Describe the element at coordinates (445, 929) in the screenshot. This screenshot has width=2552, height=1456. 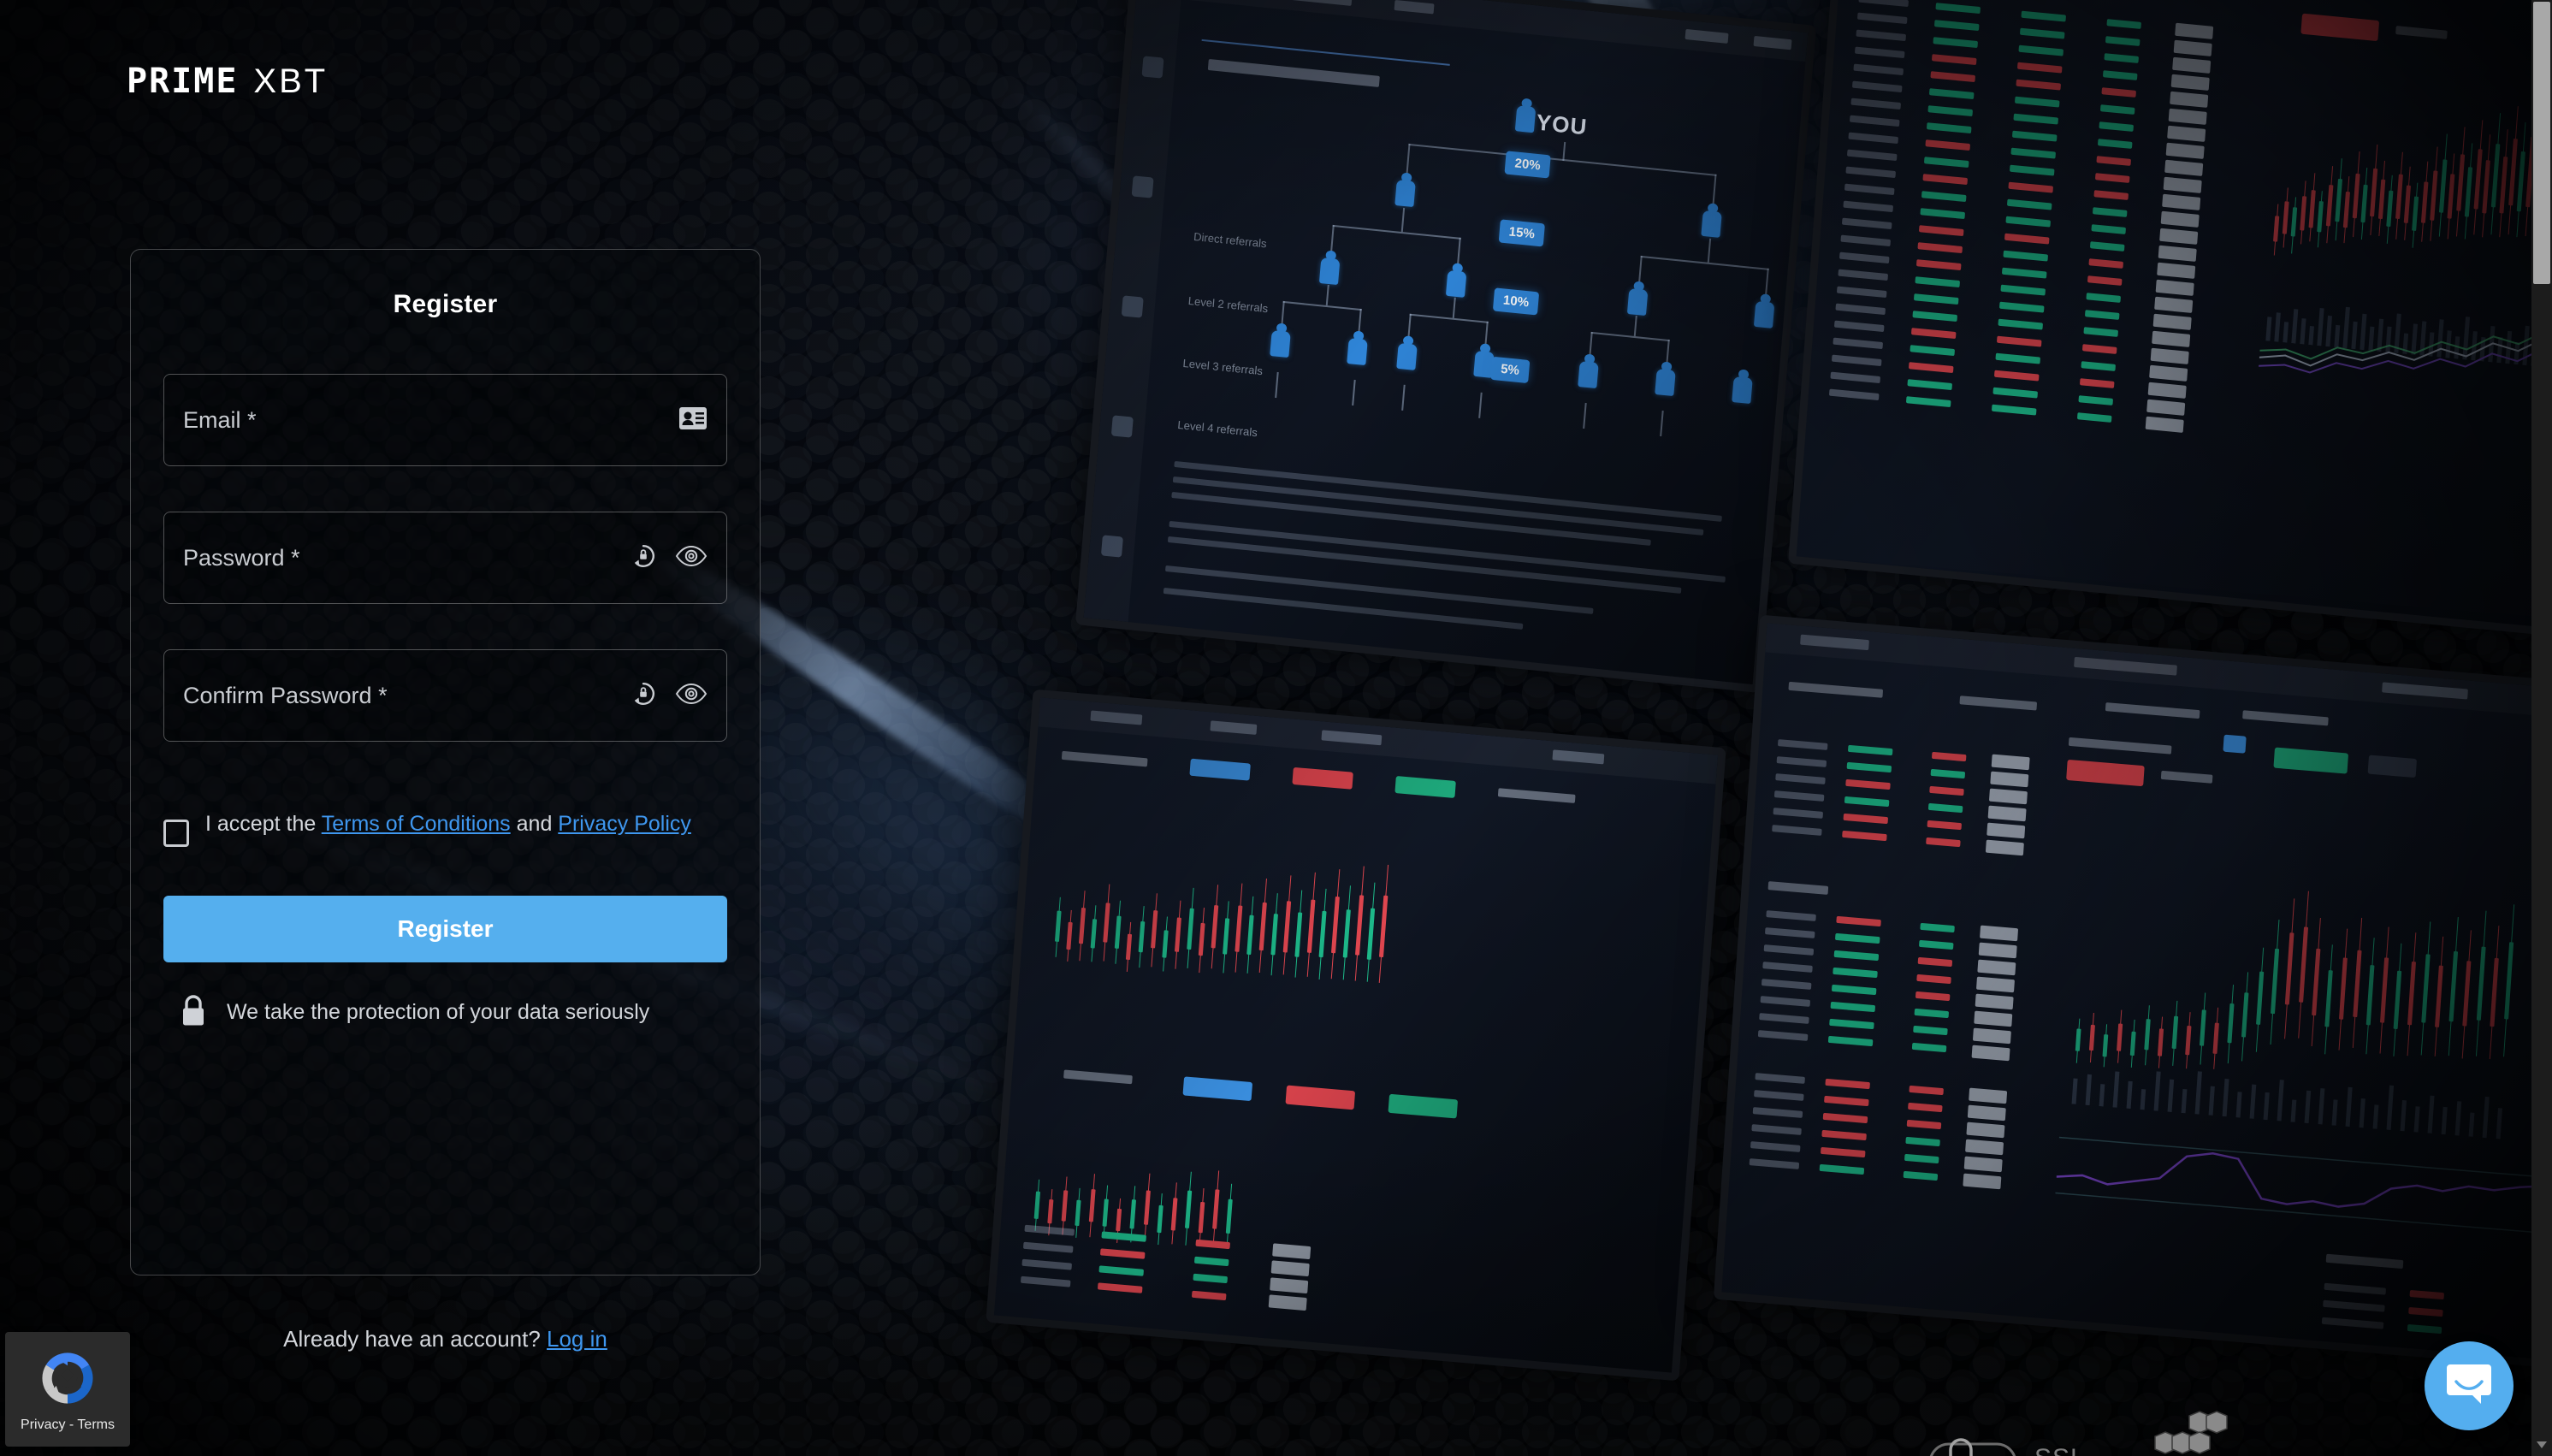
I see `register-submit-button: Register` at that location.